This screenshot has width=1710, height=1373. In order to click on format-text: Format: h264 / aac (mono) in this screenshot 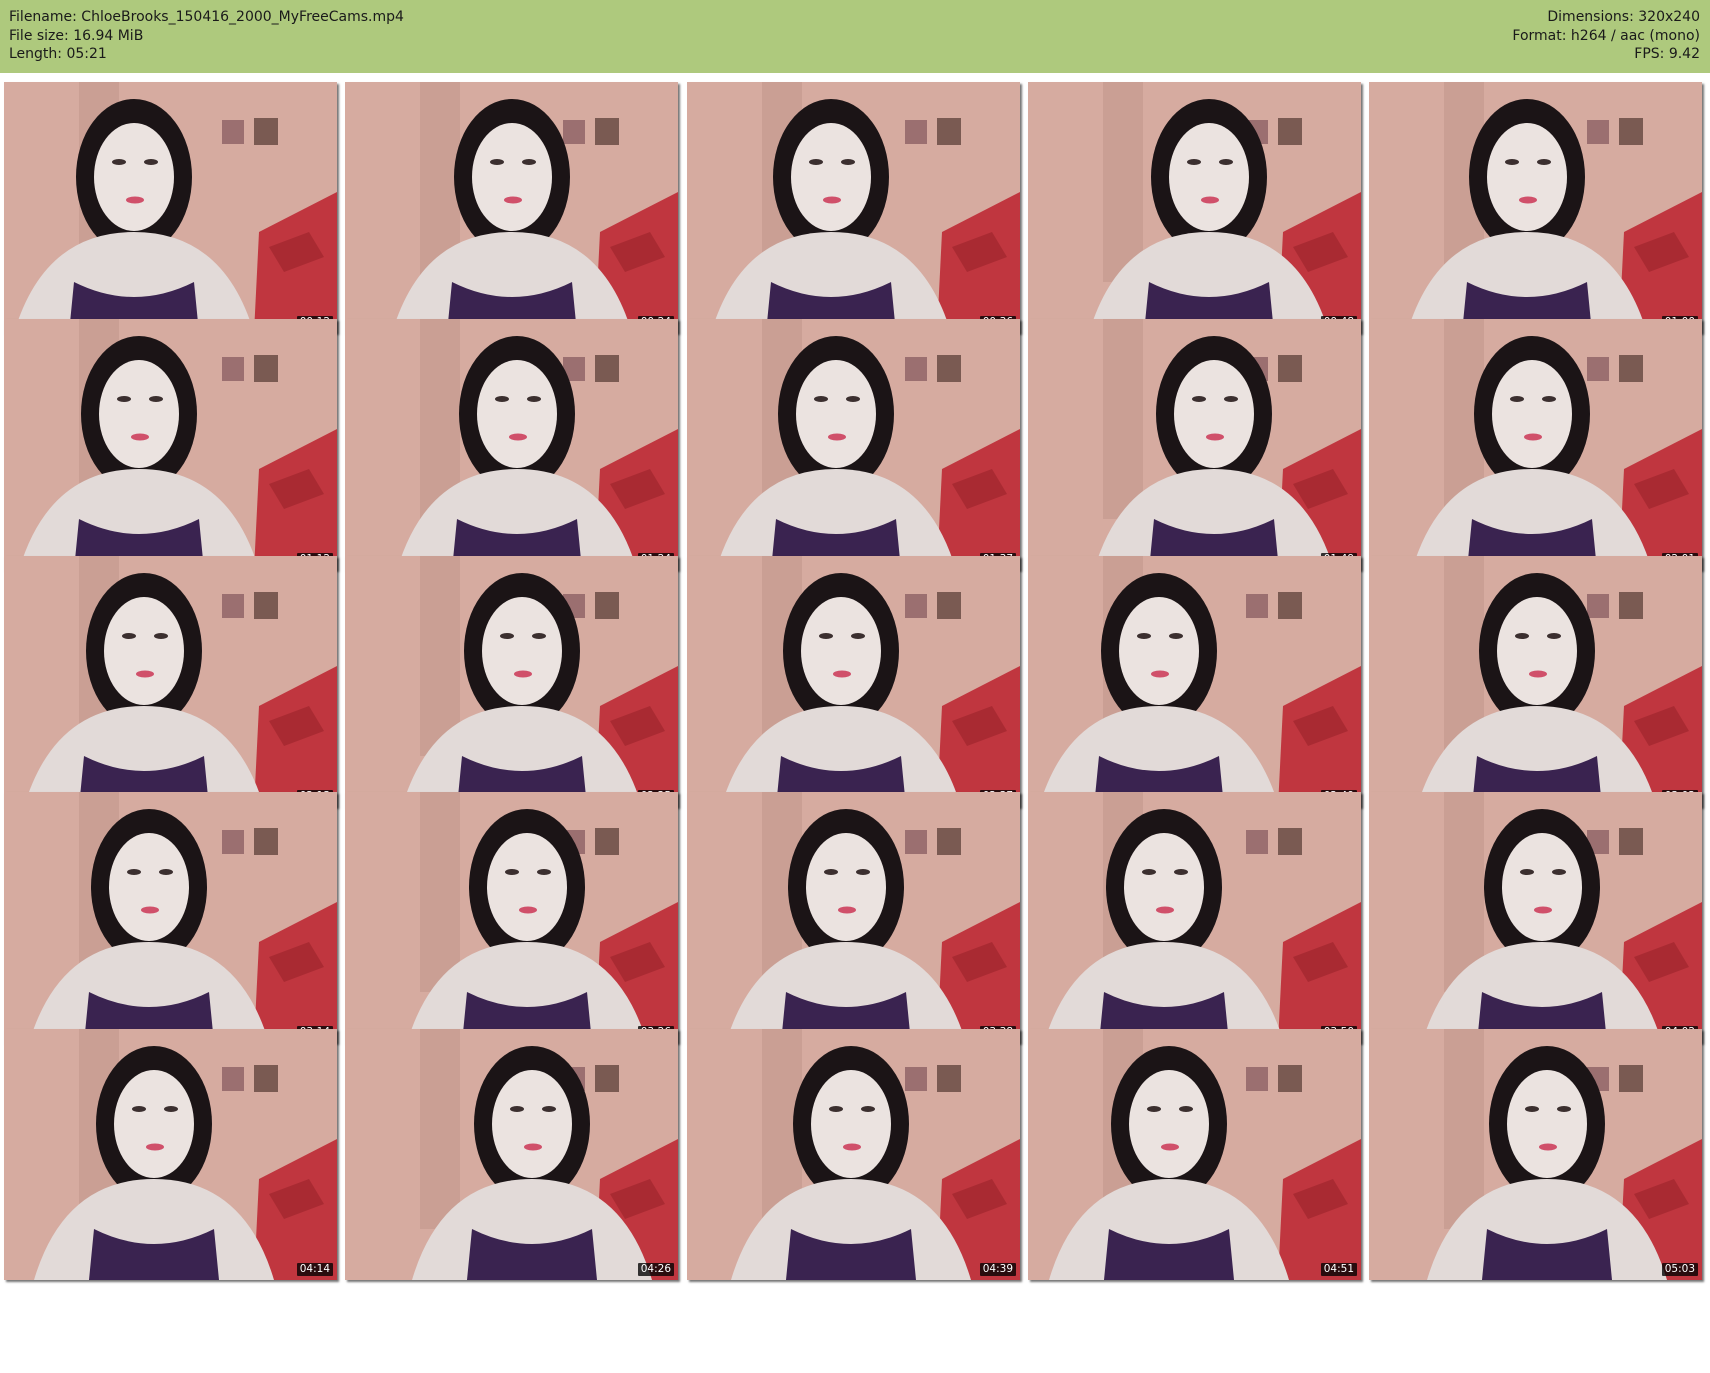, I will do `click(1606, 35)`.